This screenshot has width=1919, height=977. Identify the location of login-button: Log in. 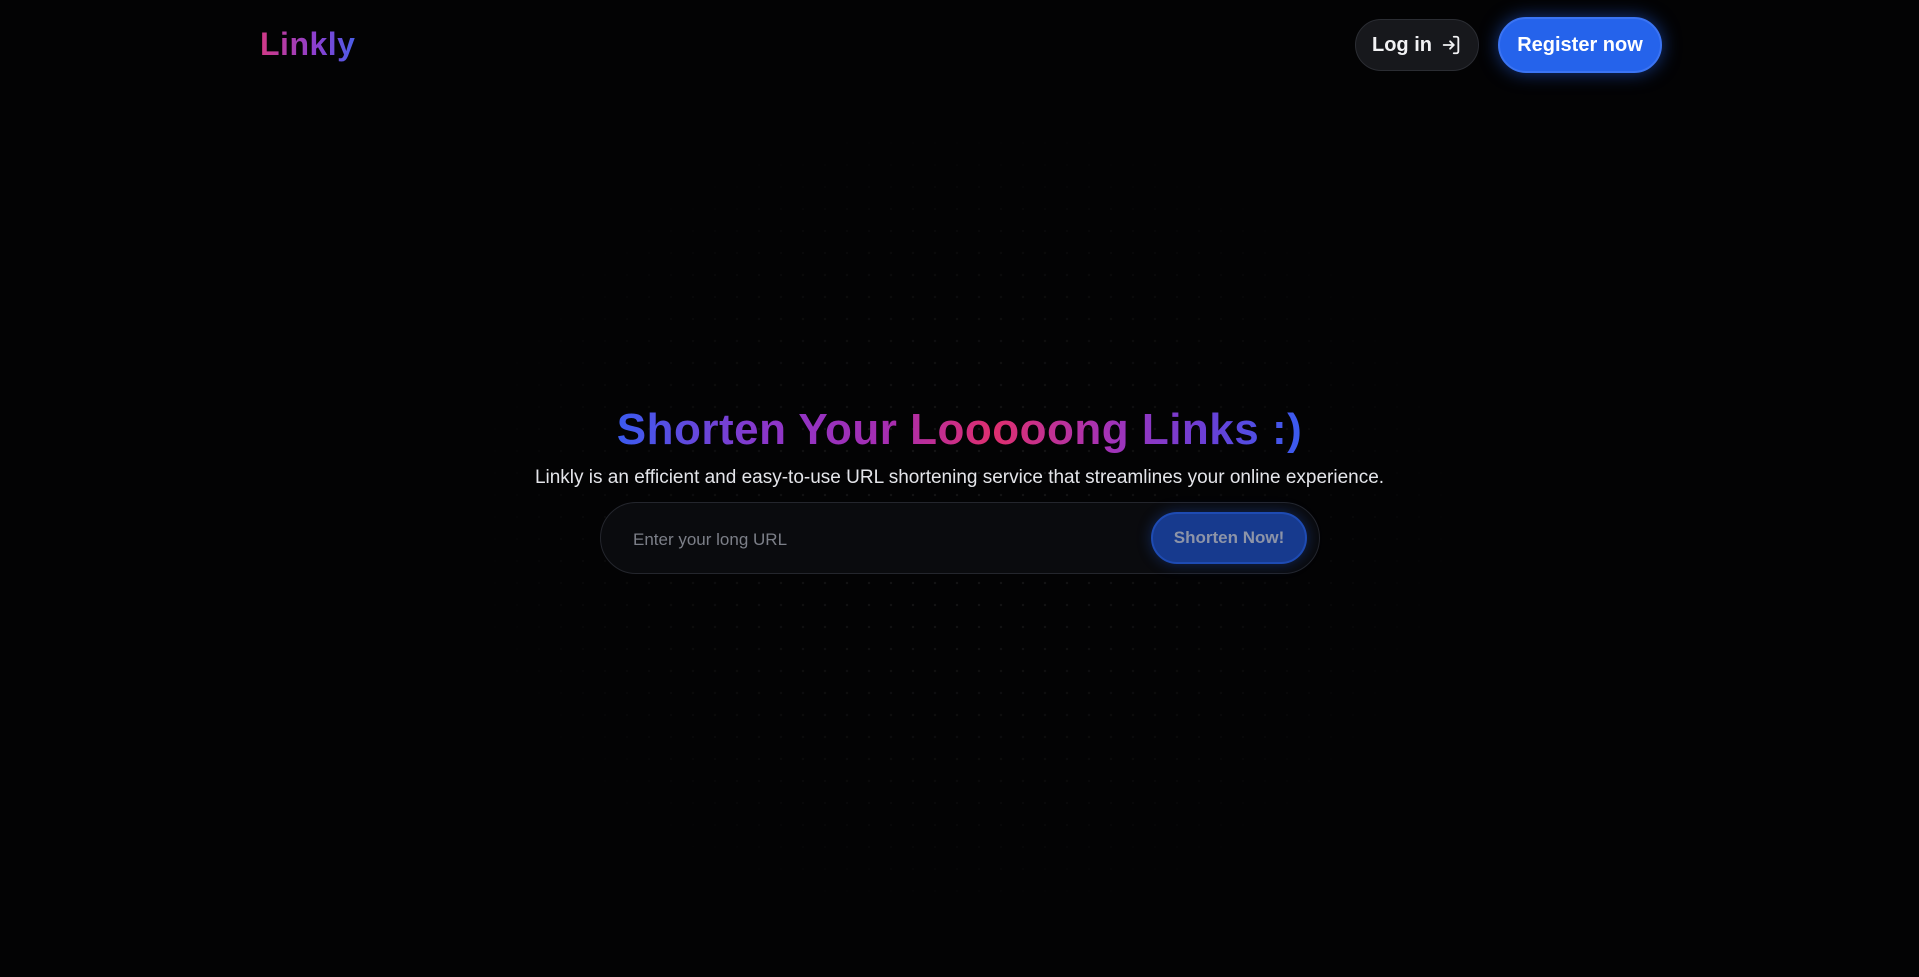
(1417, 45).